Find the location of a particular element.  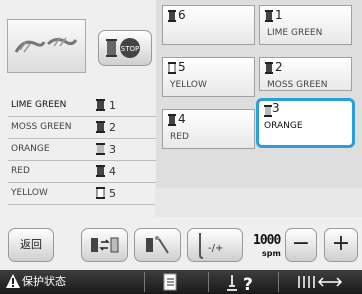

document-icon is located at coordinates (170, 282).